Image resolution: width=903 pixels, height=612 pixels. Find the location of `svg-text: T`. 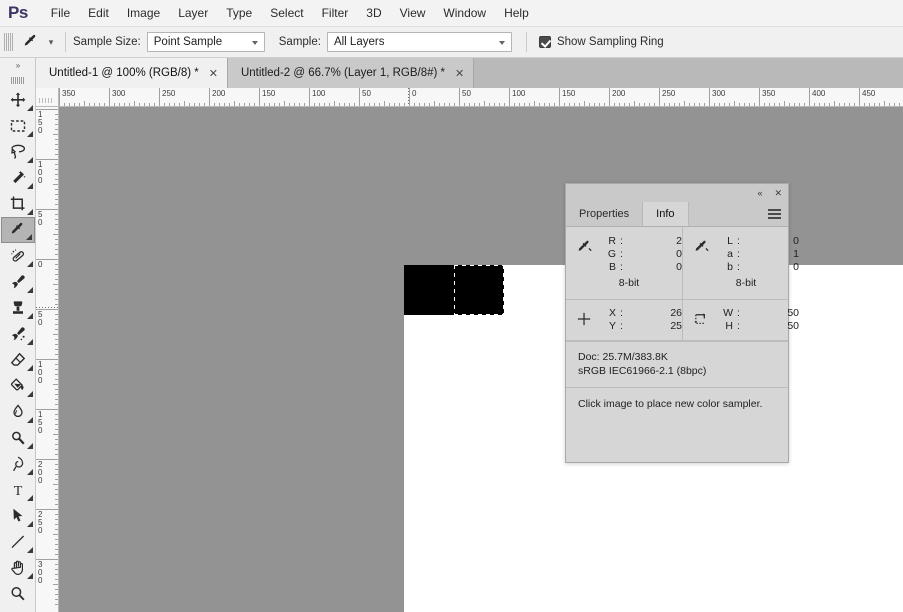

svg-text: T is located at coordinates (18, 491).